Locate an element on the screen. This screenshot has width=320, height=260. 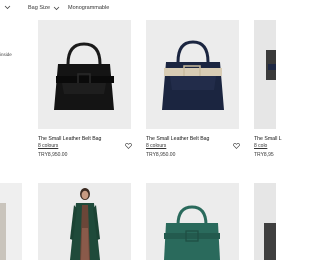
product-image-row2-bag is located at coordinates (192, 221).